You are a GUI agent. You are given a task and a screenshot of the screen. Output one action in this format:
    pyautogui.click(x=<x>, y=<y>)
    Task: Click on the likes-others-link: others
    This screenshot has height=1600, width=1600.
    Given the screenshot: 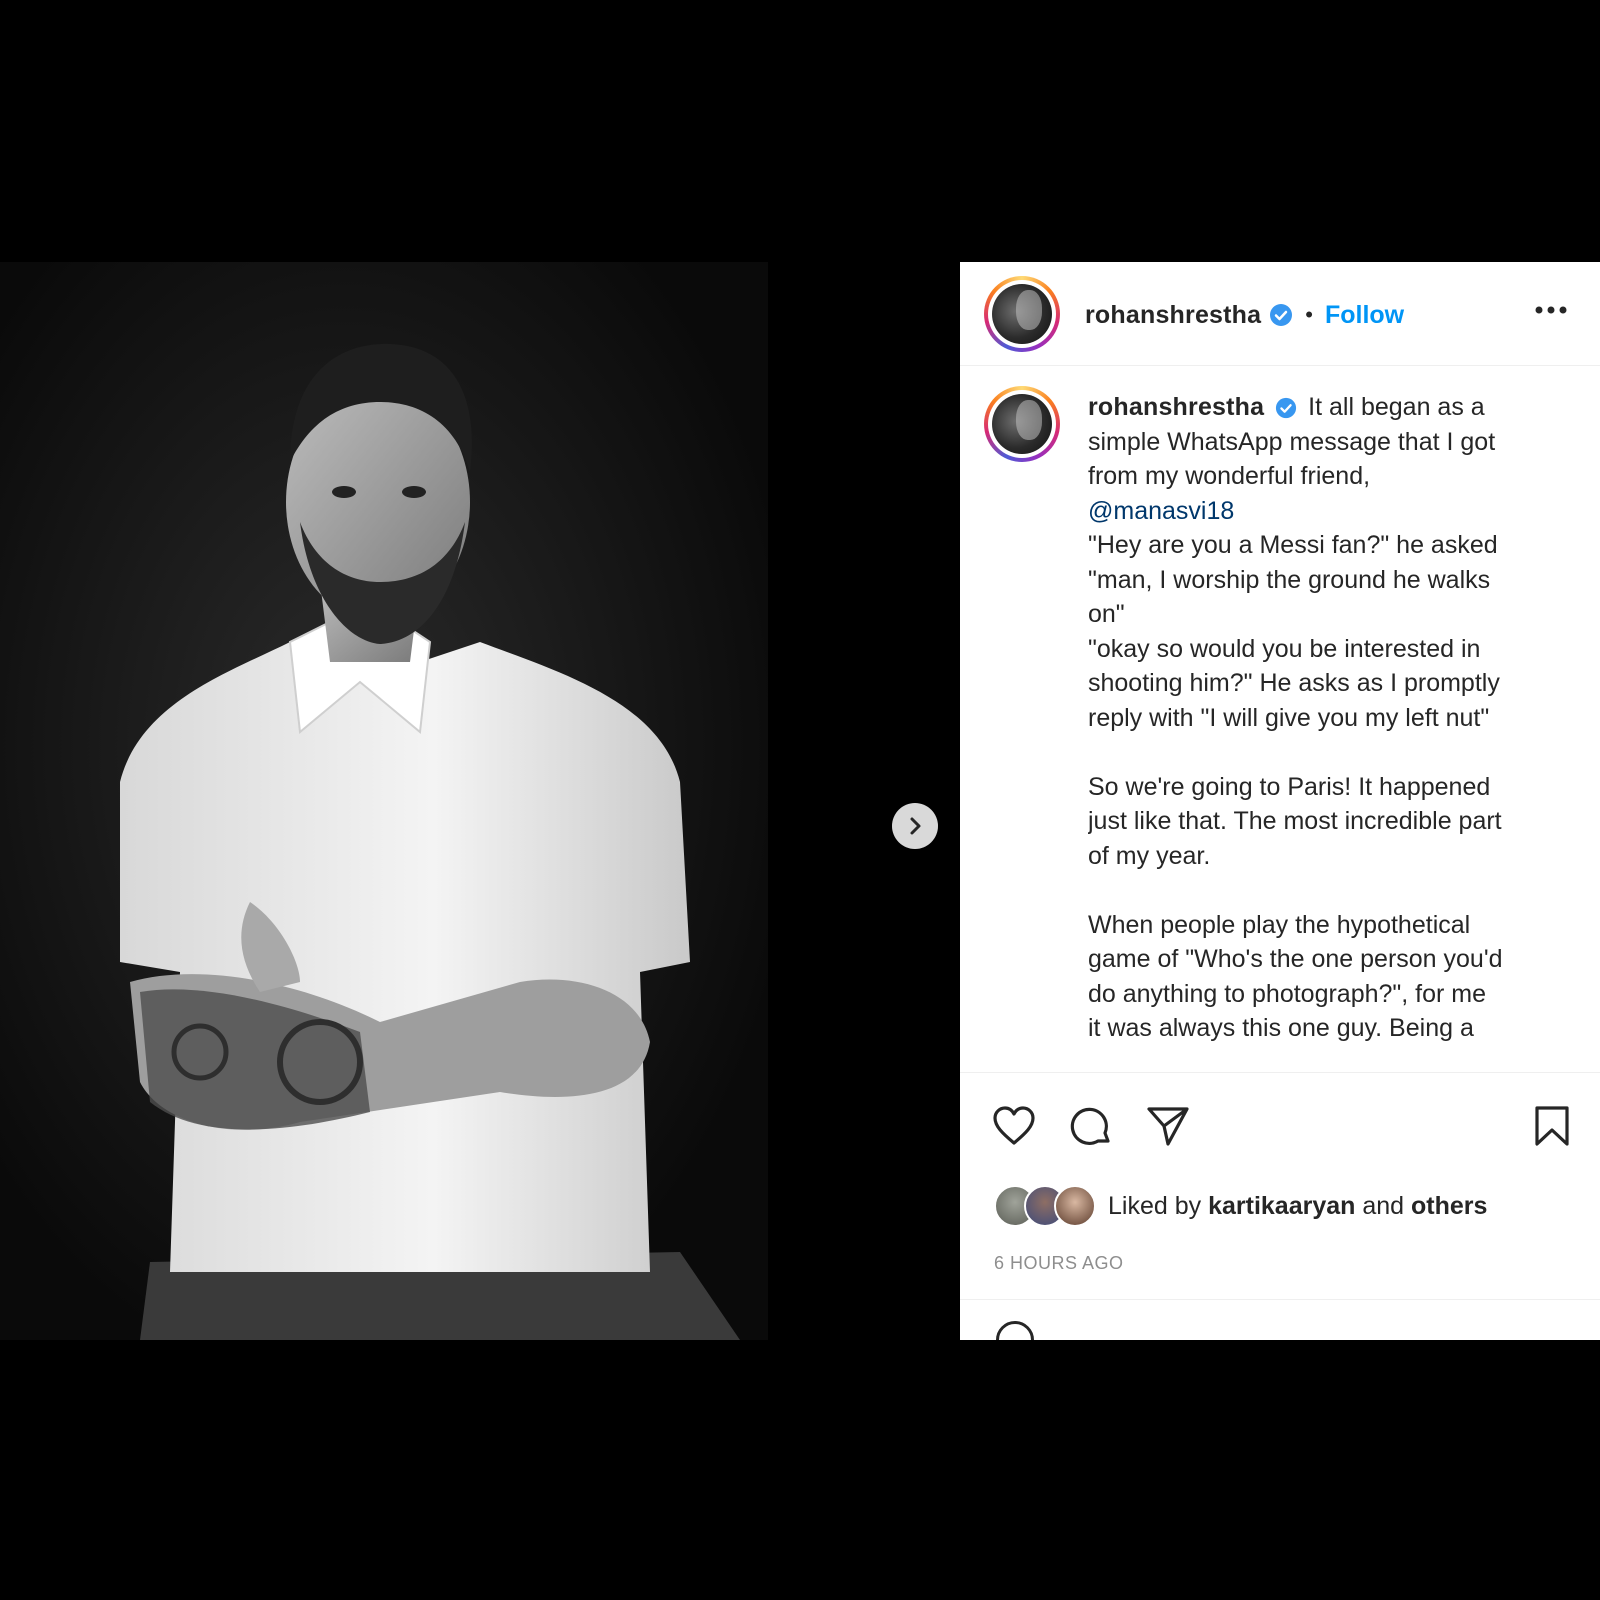 What is the action you would take?
    pyautogui.click(x=1449, y=1206)
    